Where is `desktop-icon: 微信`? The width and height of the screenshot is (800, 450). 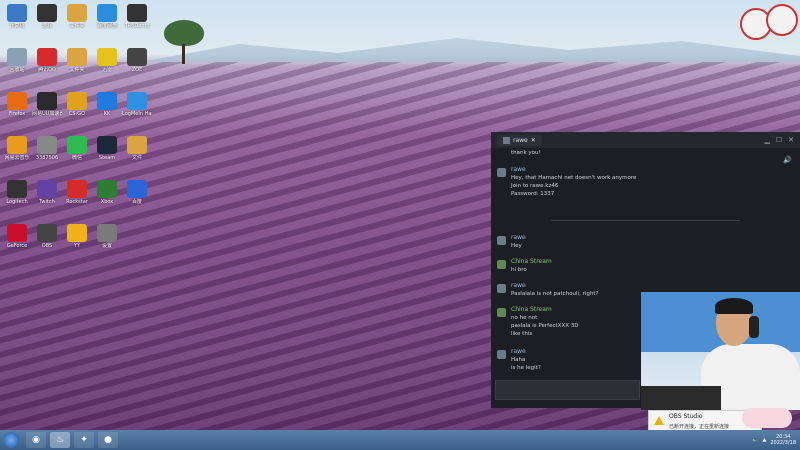
desktop-icon: 微信 is located at coordinates (77, 148).